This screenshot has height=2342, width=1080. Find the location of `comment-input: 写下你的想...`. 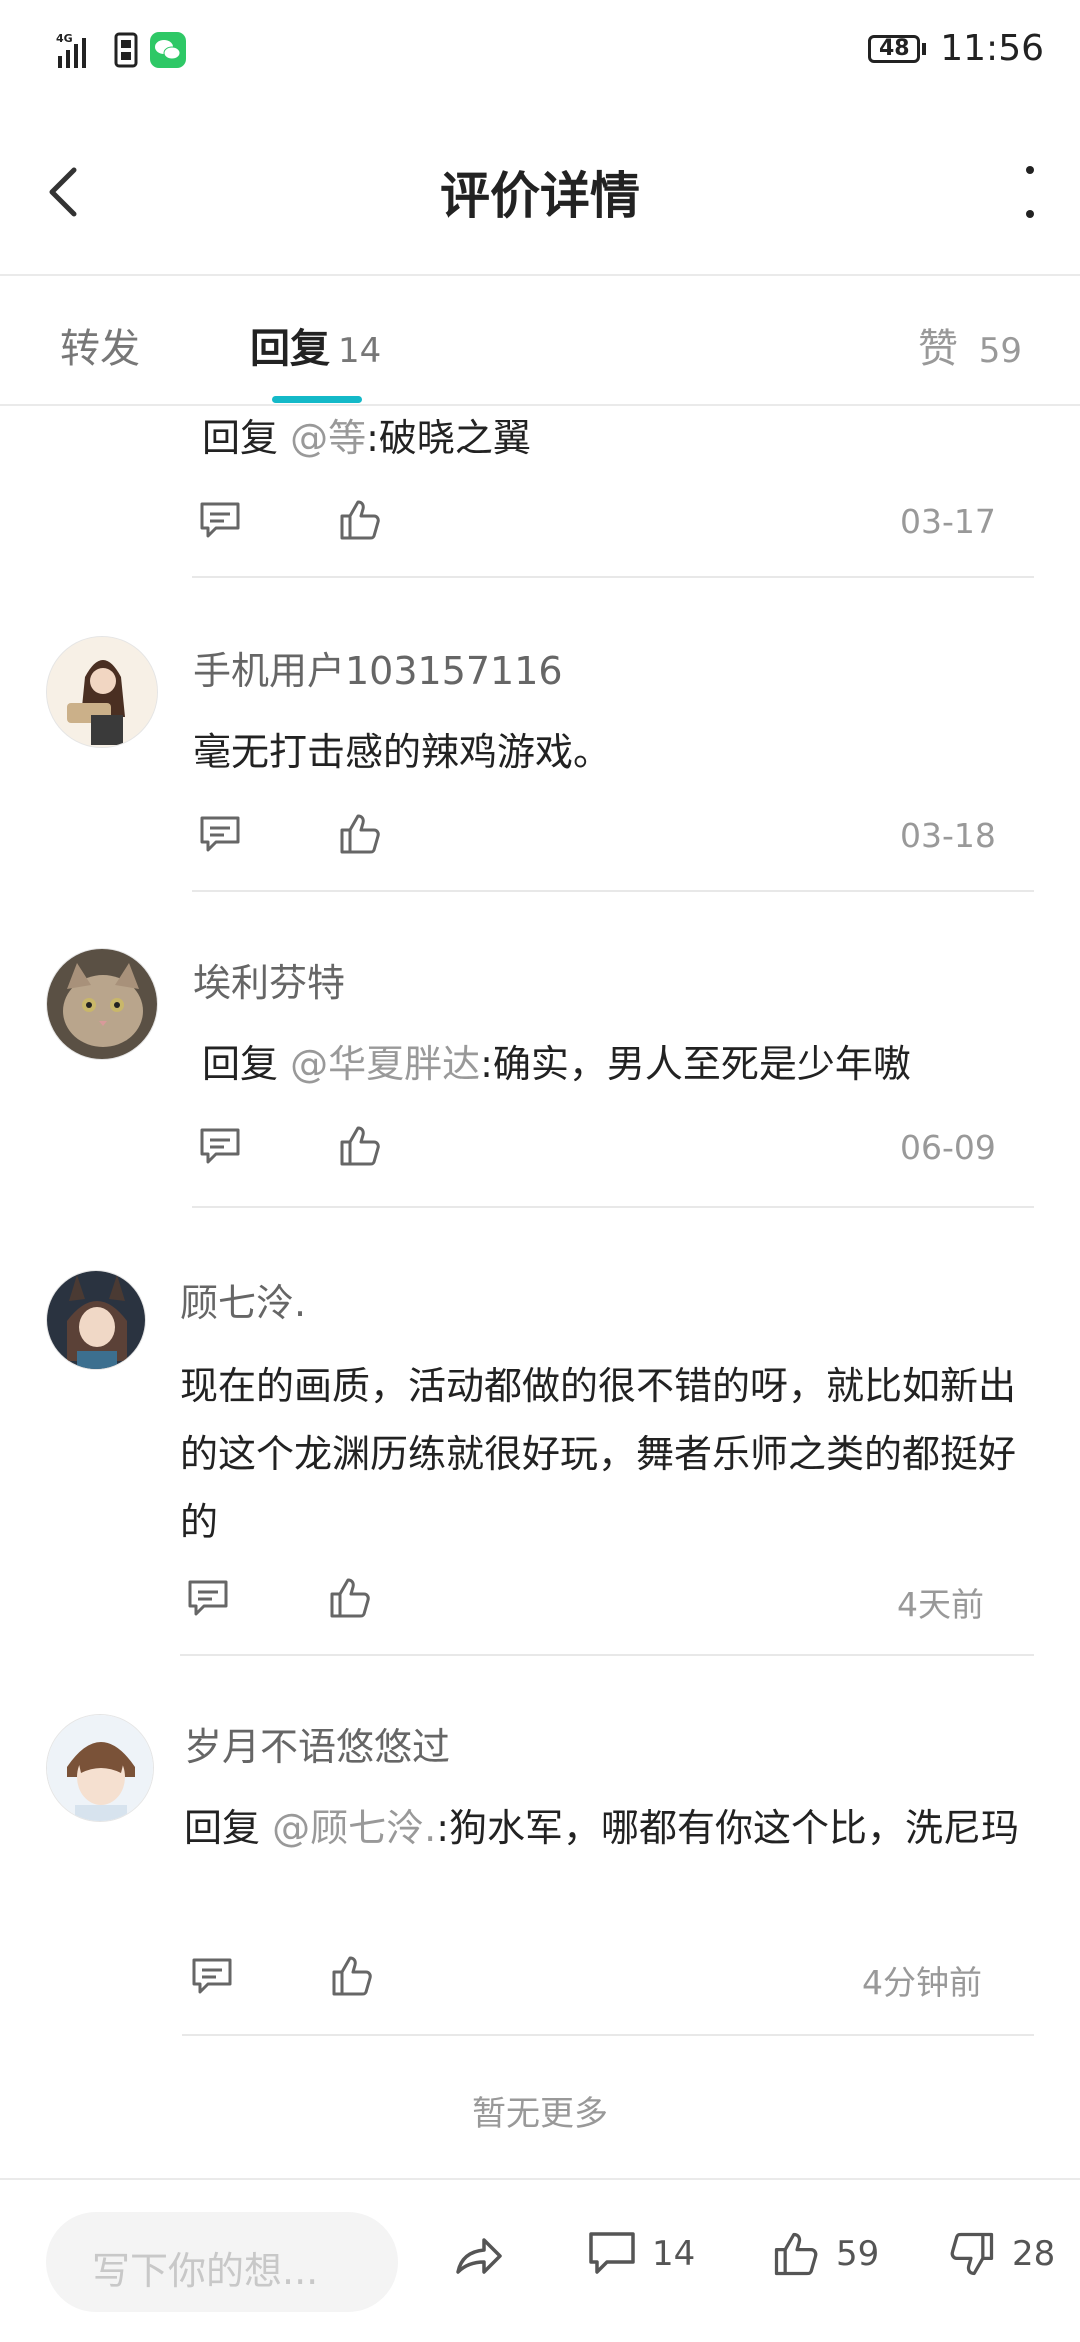

comment-input: 写下你的想... is located at coordinates (222, 2262).